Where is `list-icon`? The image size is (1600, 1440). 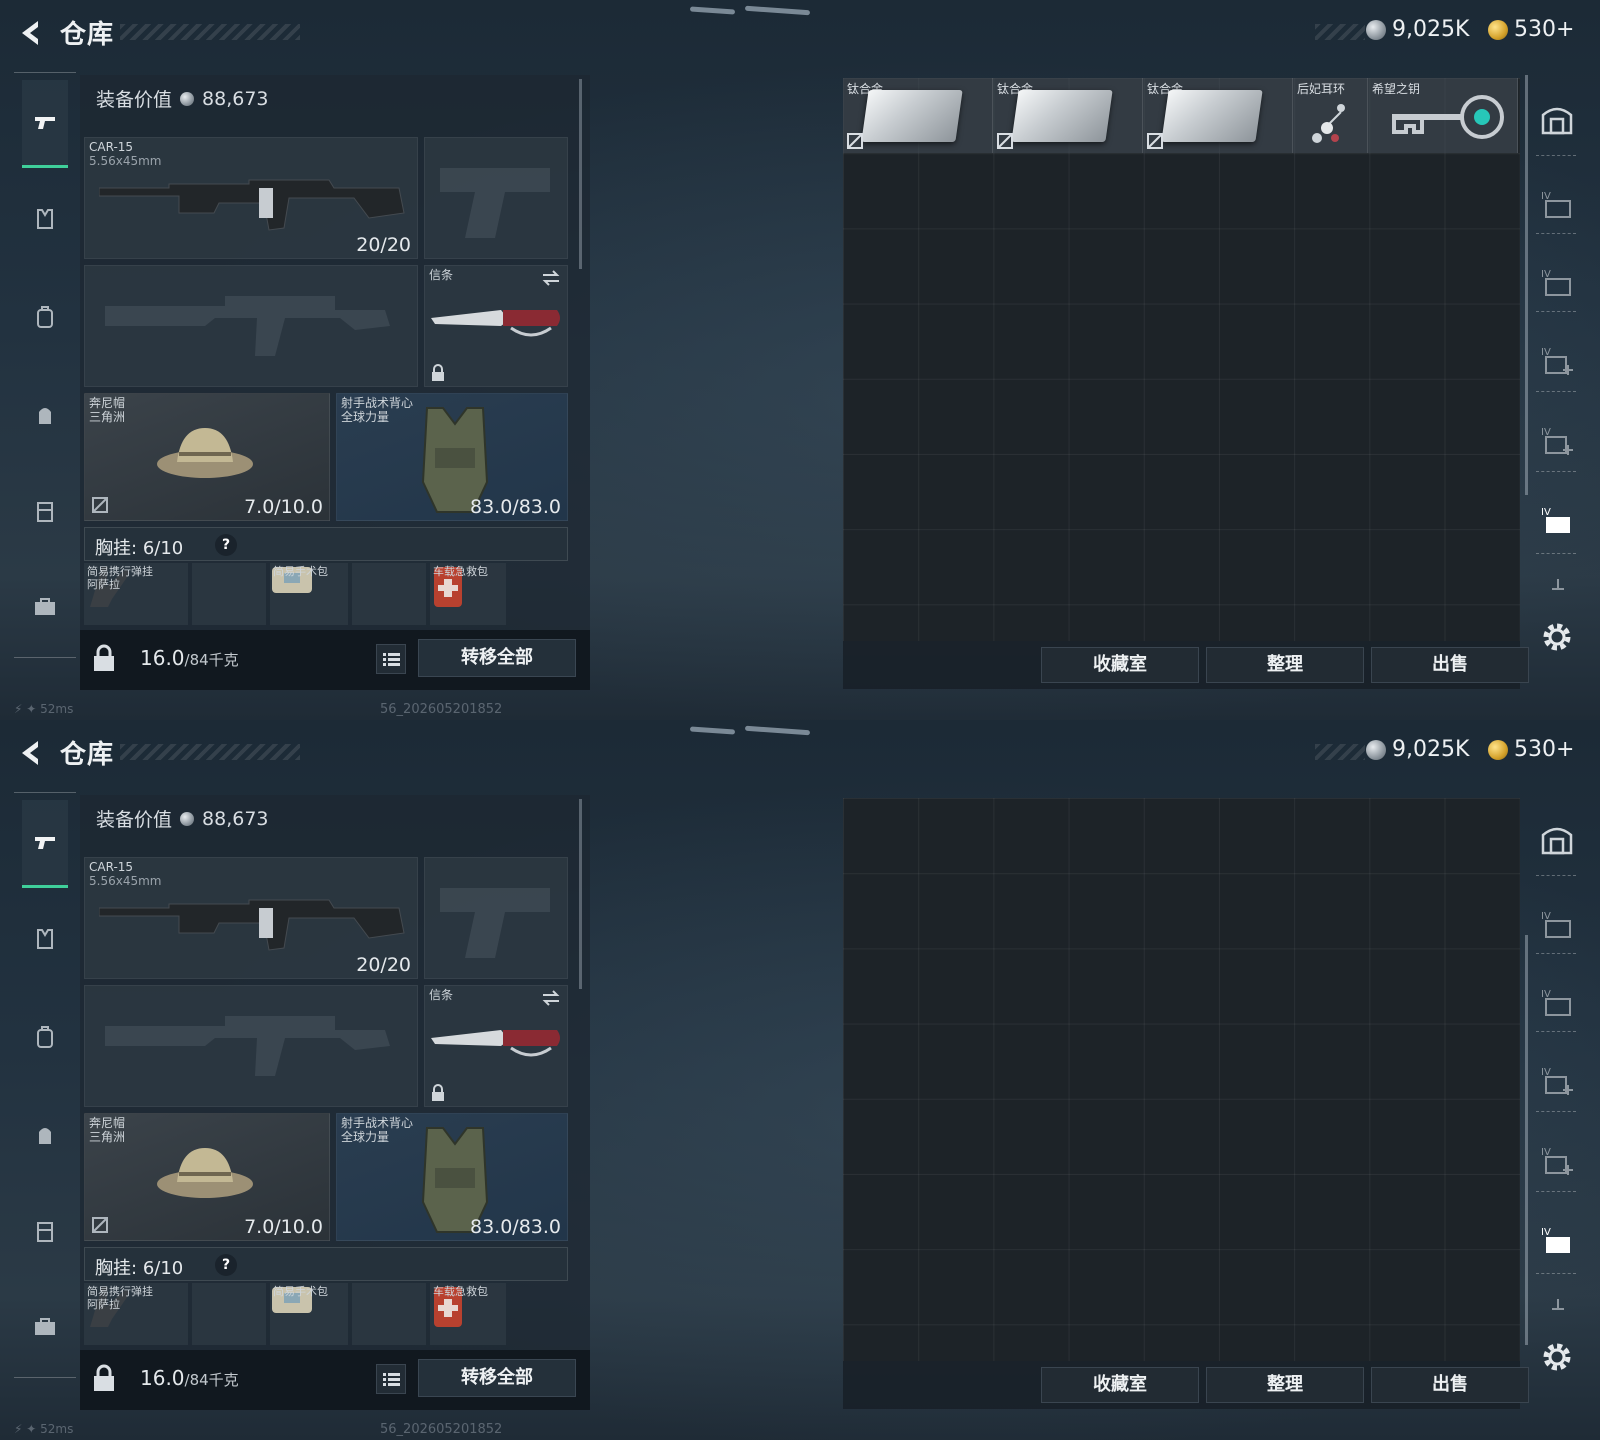
list-icon is located at coordinates (391, 659).